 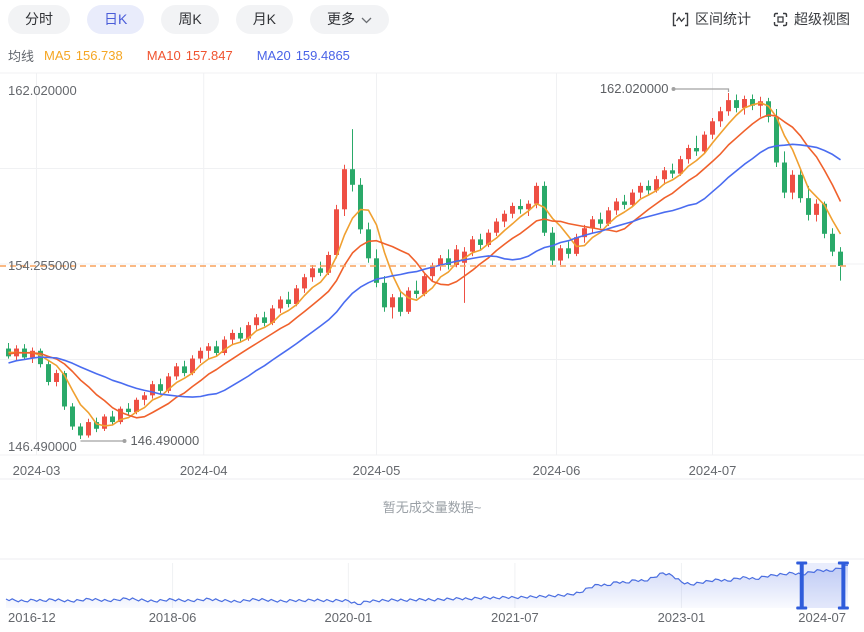 What do you see at coordinates (377, 470) in the screenshot?
I see `svg-text: 2024-05` at bounding box center [377, 470].